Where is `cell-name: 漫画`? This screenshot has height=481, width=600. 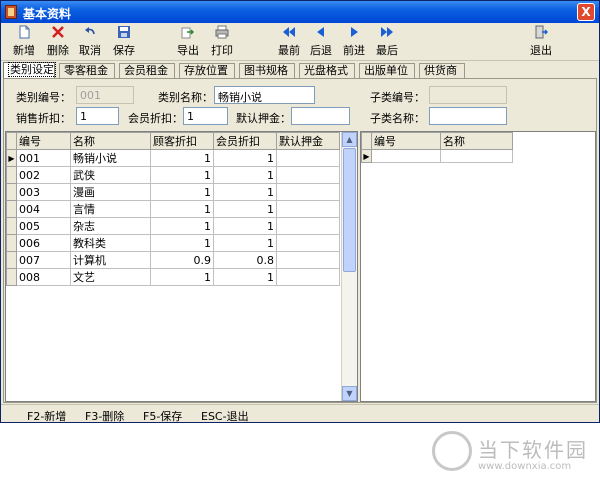
cell-name: 漫画 is located at coordinates (110, 192).